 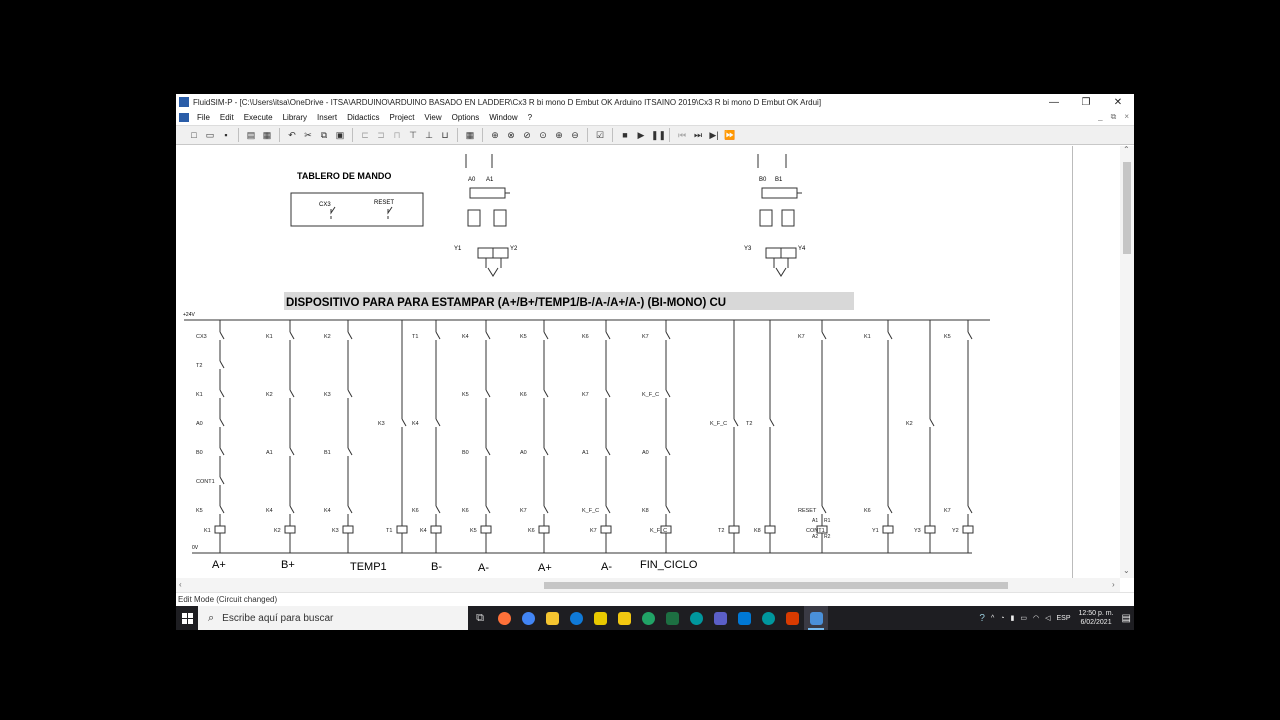 What do you see at coordinates (624, 618) in the screenshot?
I see `taskbar-app-sticky` at bounding box center [624, 618].